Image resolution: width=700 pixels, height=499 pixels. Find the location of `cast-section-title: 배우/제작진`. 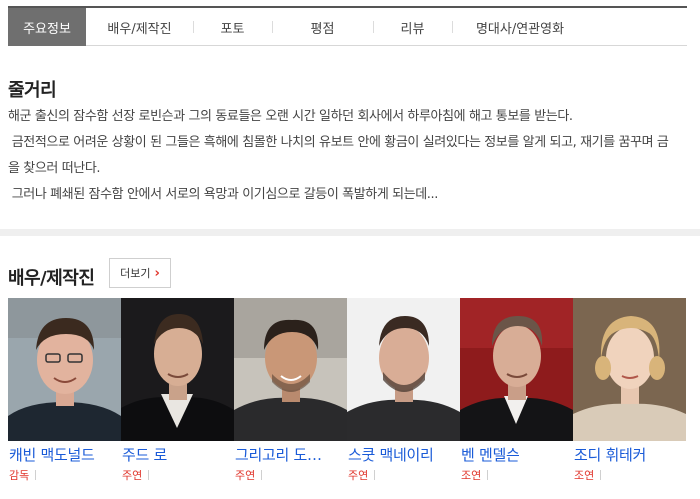

cast-section-title: 배우/제작진 is located at coordinates (51, 278).